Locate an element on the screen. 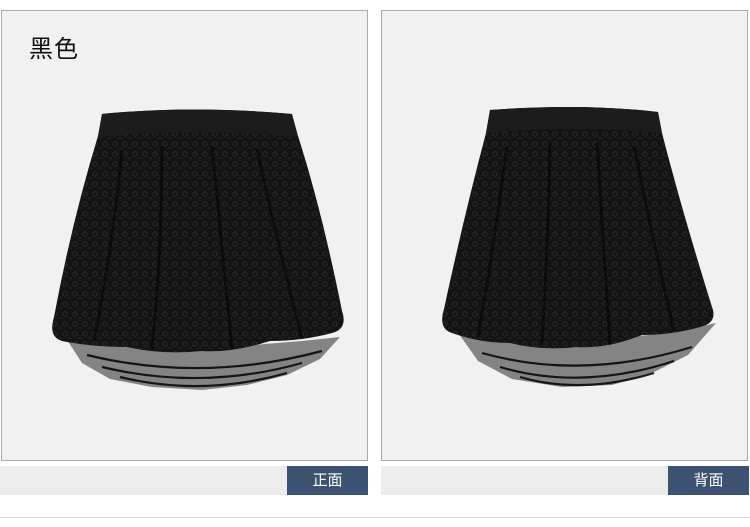 The height and width of the screenshot is (527, 750). caption-front: 正面 is located at coordinates (327, 480).